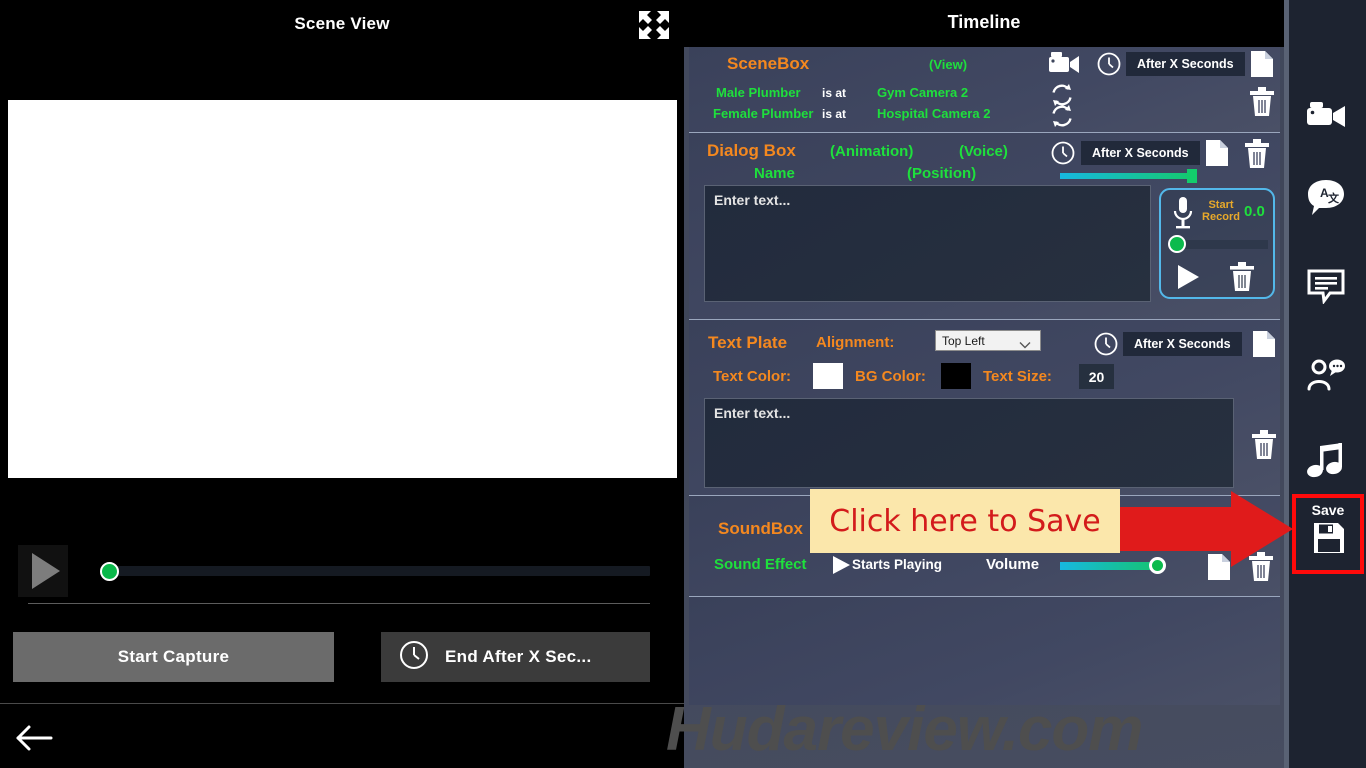 Image resolution: width=1366 pixels, height=768 pixels. What do you see at coordinates (1126, 176) in the screenshot?
I see `dialogbox-slider-track` at bounding box center [1126, 176].